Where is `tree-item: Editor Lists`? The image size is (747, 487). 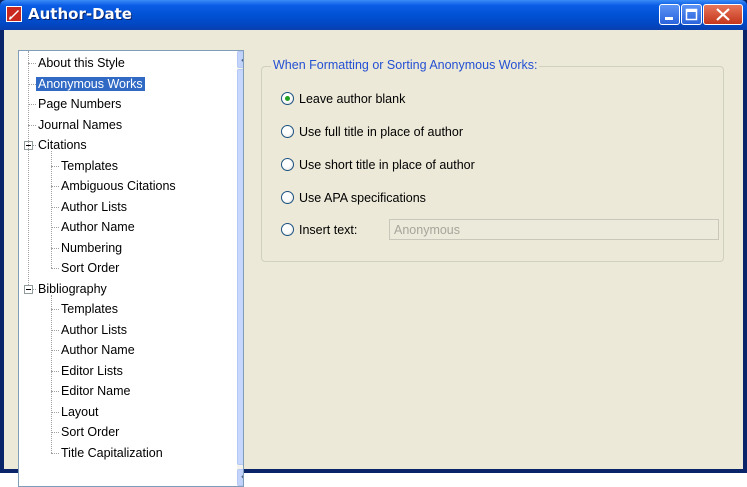 tree-item: Editor Lists is located at coordinates (92, 371).